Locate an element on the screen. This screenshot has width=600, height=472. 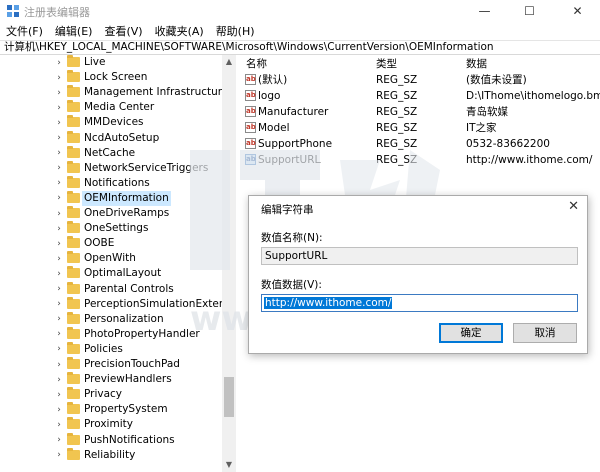
tree-item: › OpenWith is located at coordinates (110, 258).